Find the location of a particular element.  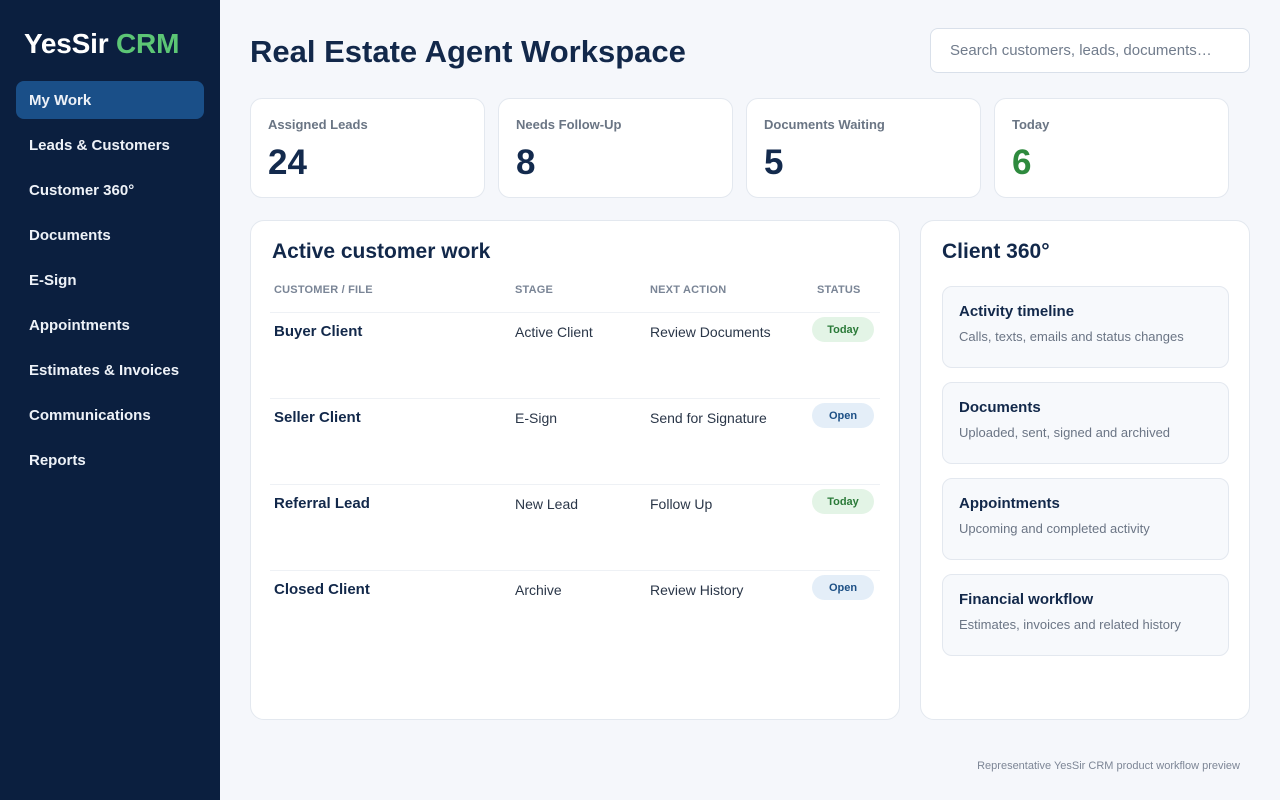

brand-name: YesSir is located at coordinates (66, 43).